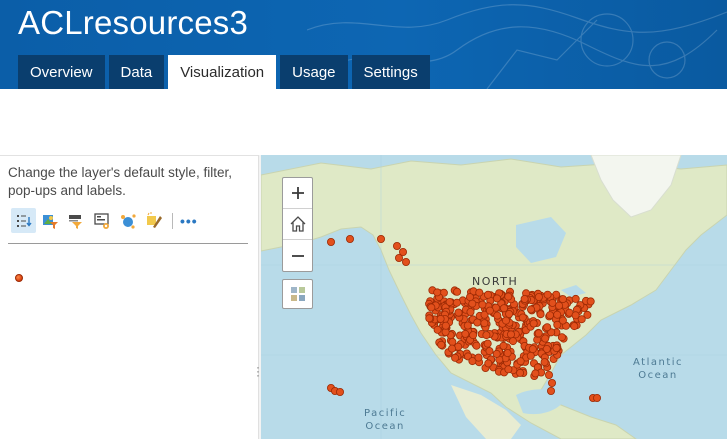  What do you see at coordinates (61, 72) in the screenshot?
I see `tab-overview: Overview` at bounding box center [61, 72].